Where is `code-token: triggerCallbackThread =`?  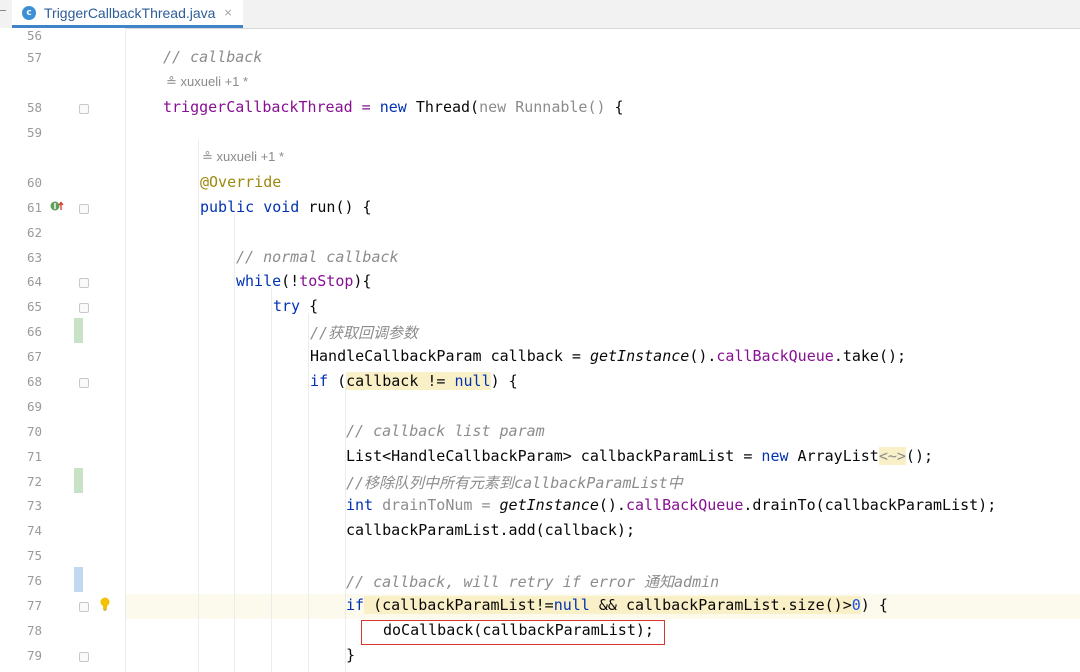
code-token: triggerCallbackThread = is located at coordinates (271, 107).